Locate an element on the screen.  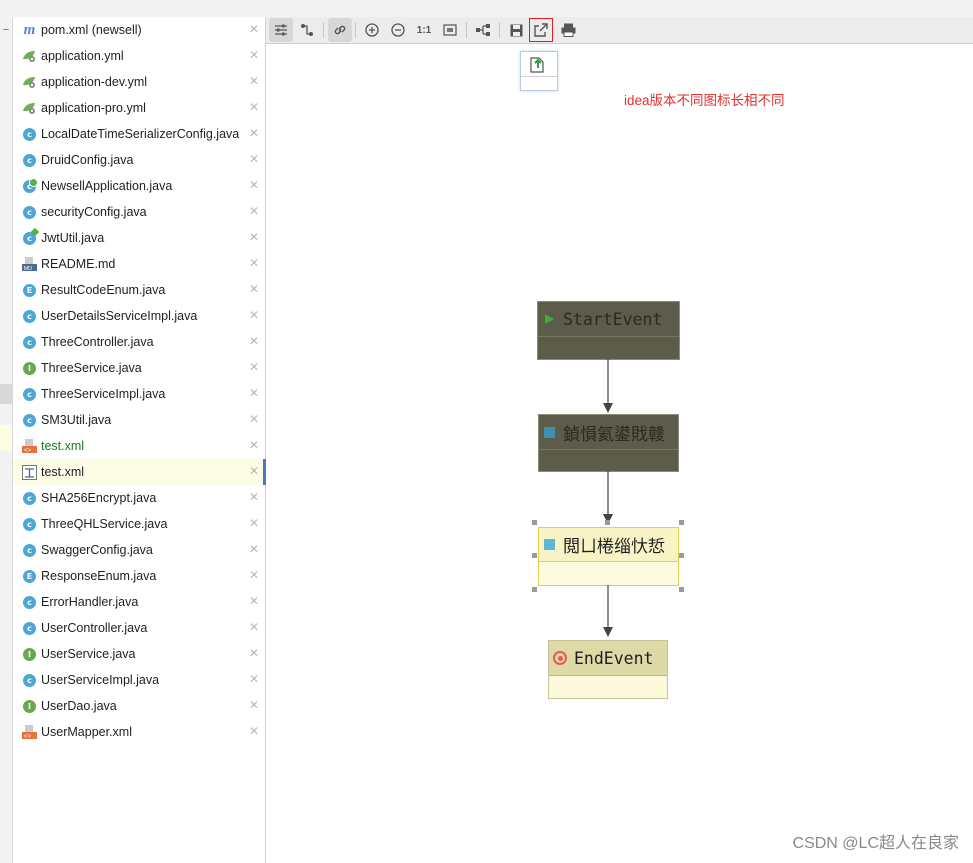
file-name: ThreeService.java is located at coordinates (91, 368).